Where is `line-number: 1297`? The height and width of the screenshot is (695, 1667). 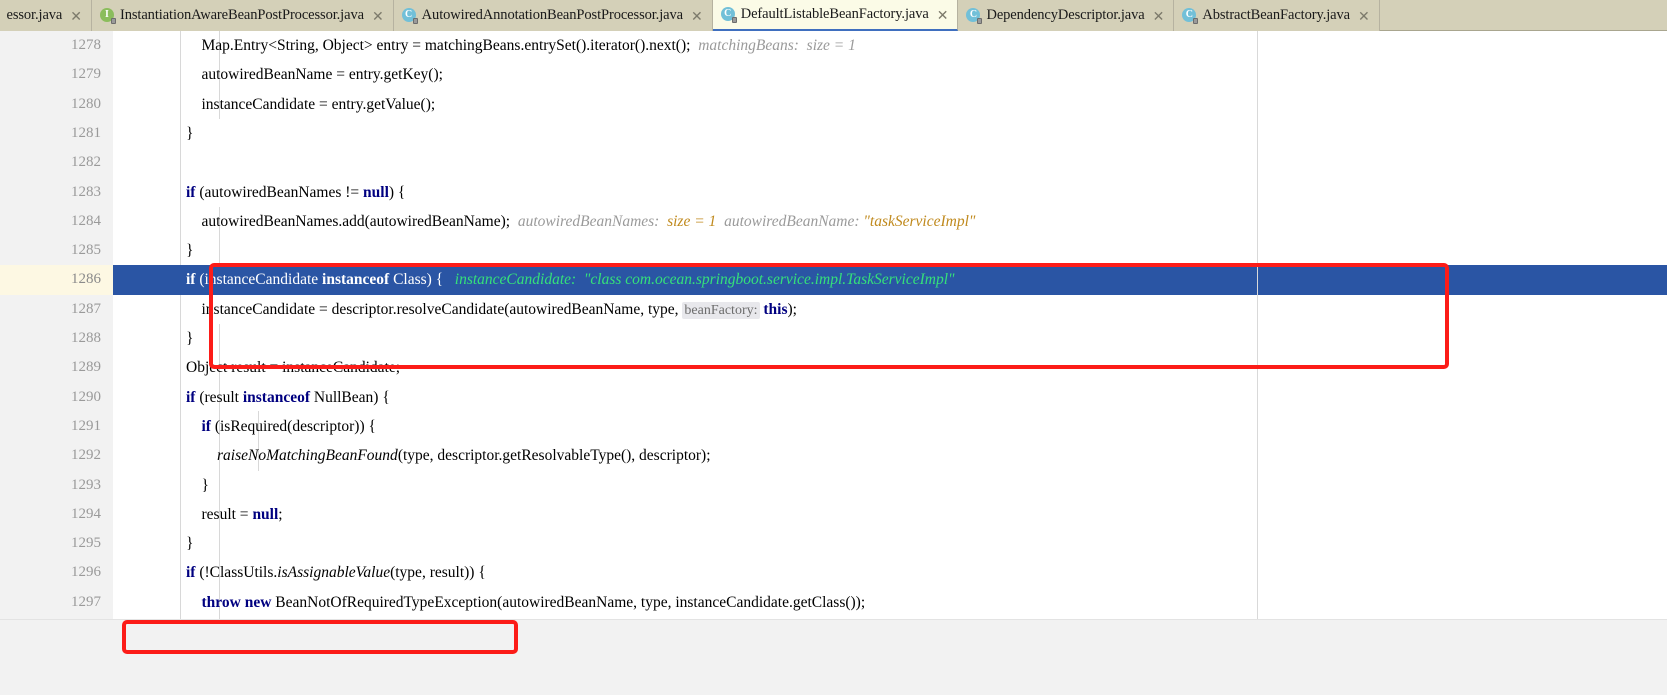 line-number: 1297 is located at coordinates (86, 601).